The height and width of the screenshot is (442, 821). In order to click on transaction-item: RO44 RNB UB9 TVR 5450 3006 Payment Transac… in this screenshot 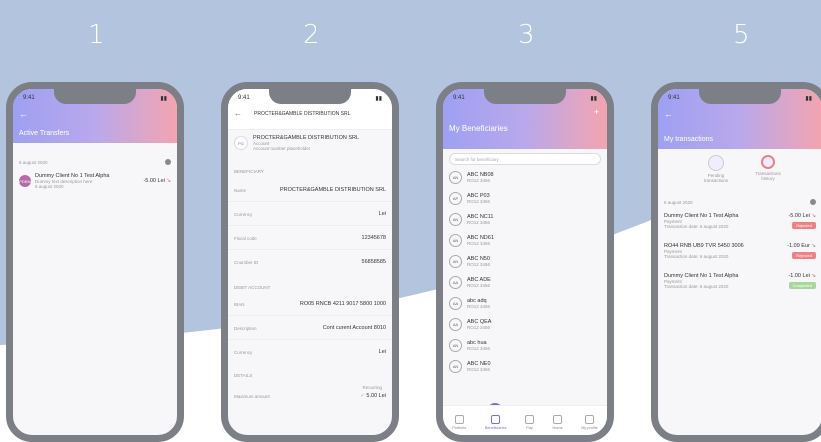, I will do `click(740, 251)`.